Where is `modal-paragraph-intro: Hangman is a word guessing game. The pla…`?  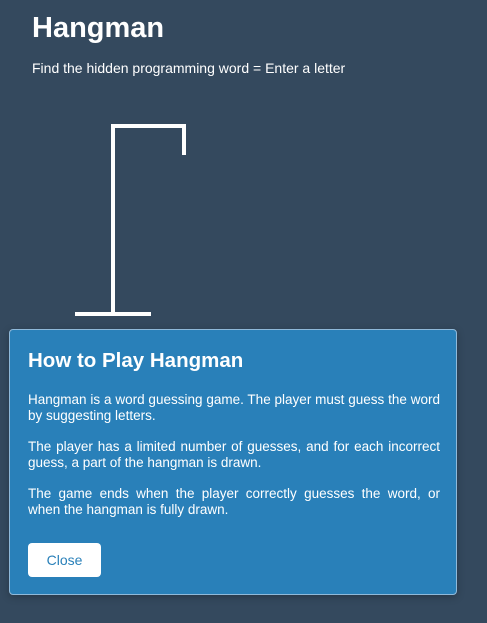 modal-paragraph-intro: Hangman is a word guessing game. The pla… is located at coordinates (234, 407).